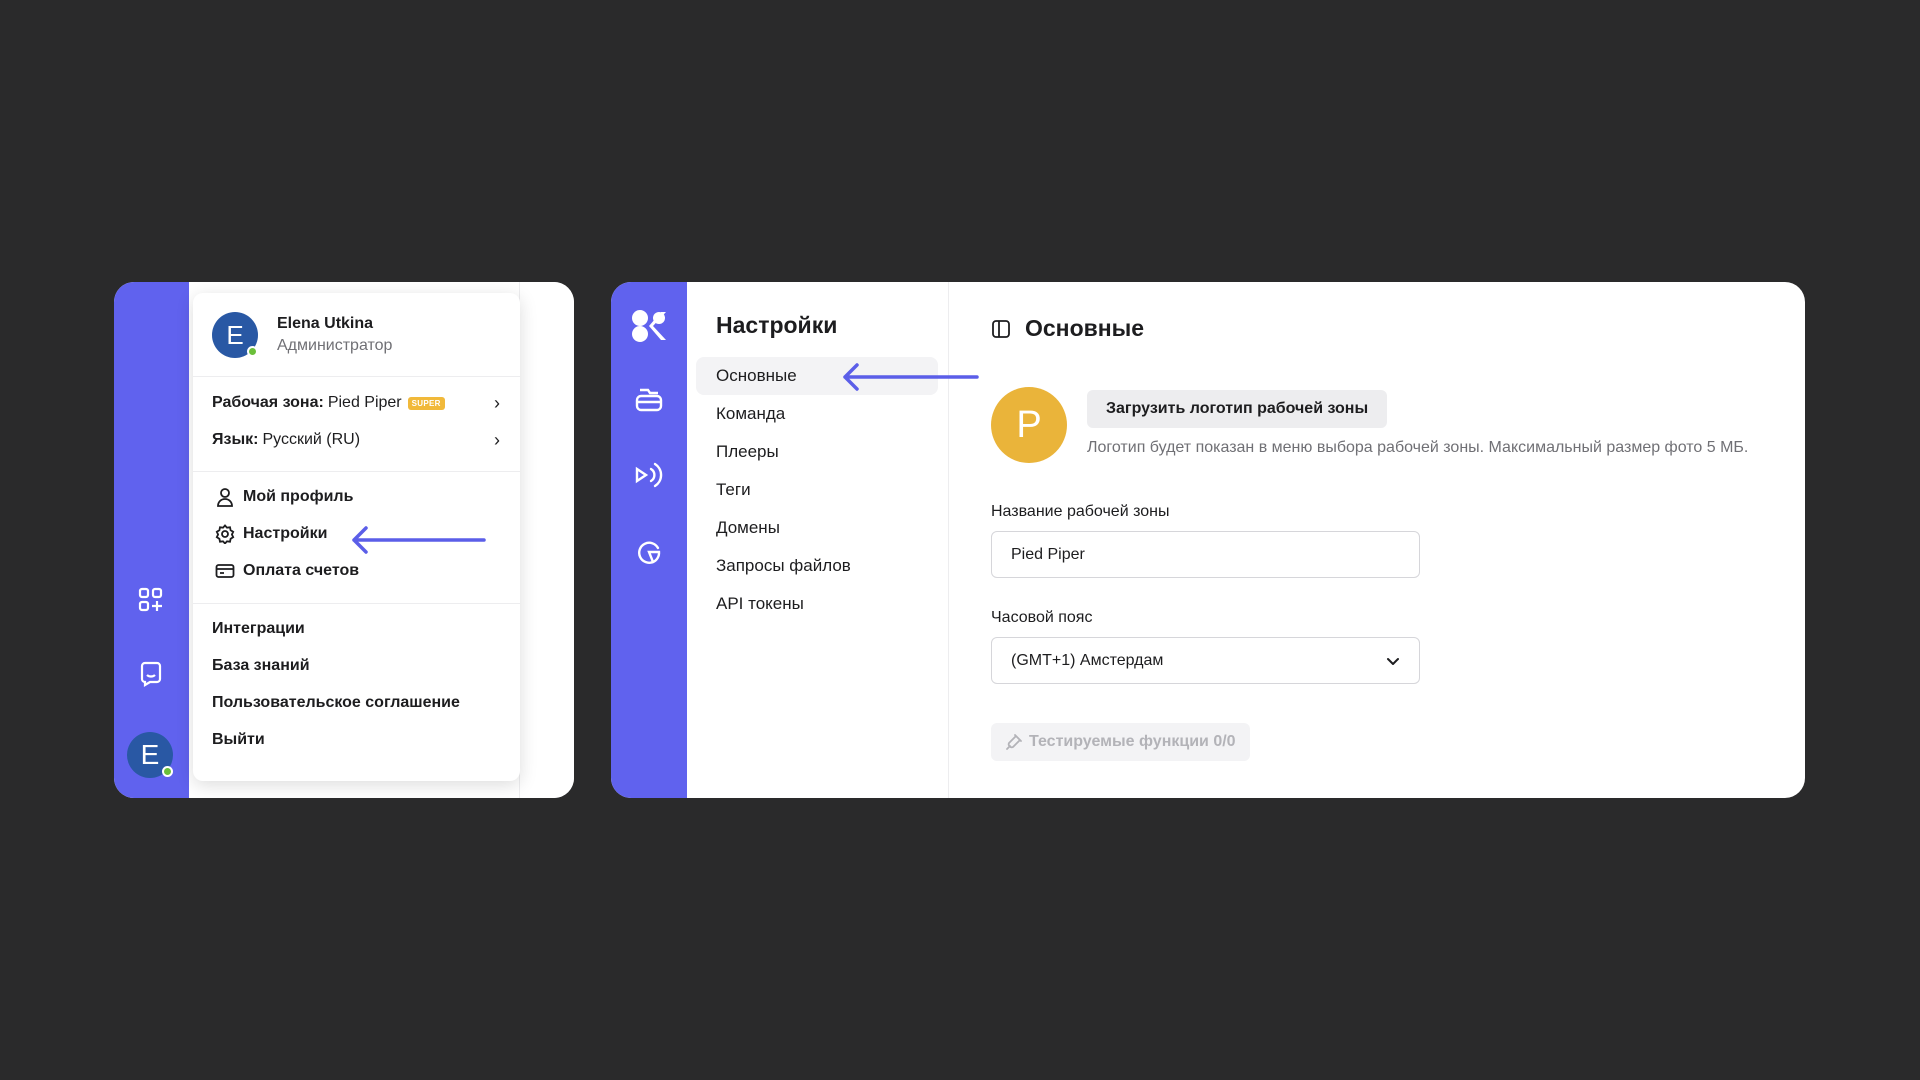 The width and height of the screenshot is (1920, 1080). I want to click on nav-item-api-tokens: API токены, so click(817, 604).